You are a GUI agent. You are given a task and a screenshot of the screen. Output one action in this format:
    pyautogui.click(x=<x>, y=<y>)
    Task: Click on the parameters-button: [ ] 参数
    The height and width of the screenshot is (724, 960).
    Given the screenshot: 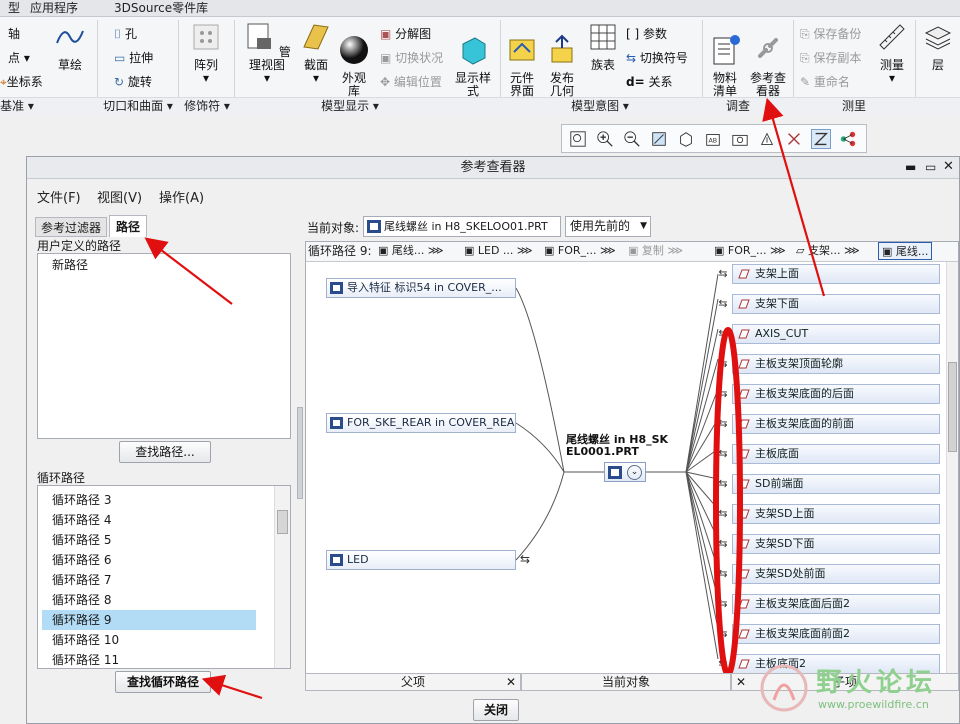 What is the action you would take?
    pyautogui.click(x=646, y=33)
    